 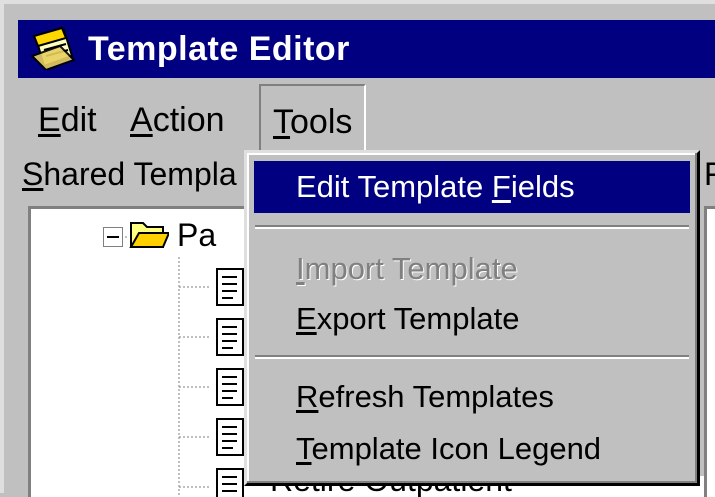 I want to click on menu-edit-mnemonic: E, so click(x=49, y=120).